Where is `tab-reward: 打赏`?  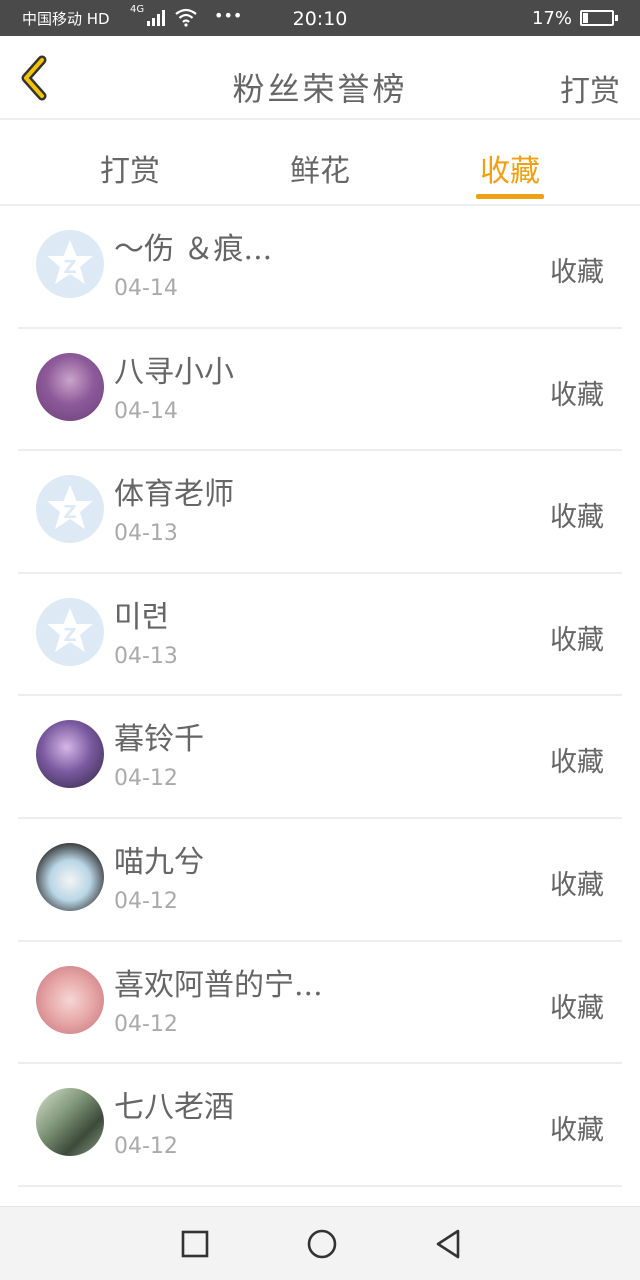 tab-reward: 打赏 is located at coordinates (130, 168).